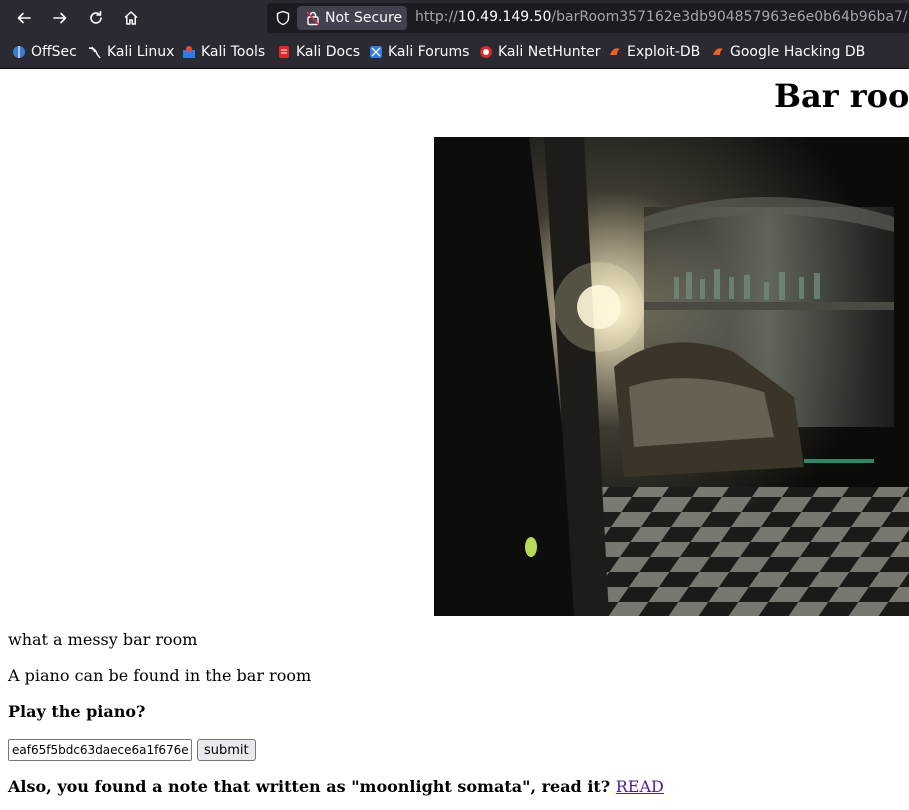 Image resolution: width=909 pixels, height=810 pixels. I want to click on exploit-db-icon, so click(615, 51).